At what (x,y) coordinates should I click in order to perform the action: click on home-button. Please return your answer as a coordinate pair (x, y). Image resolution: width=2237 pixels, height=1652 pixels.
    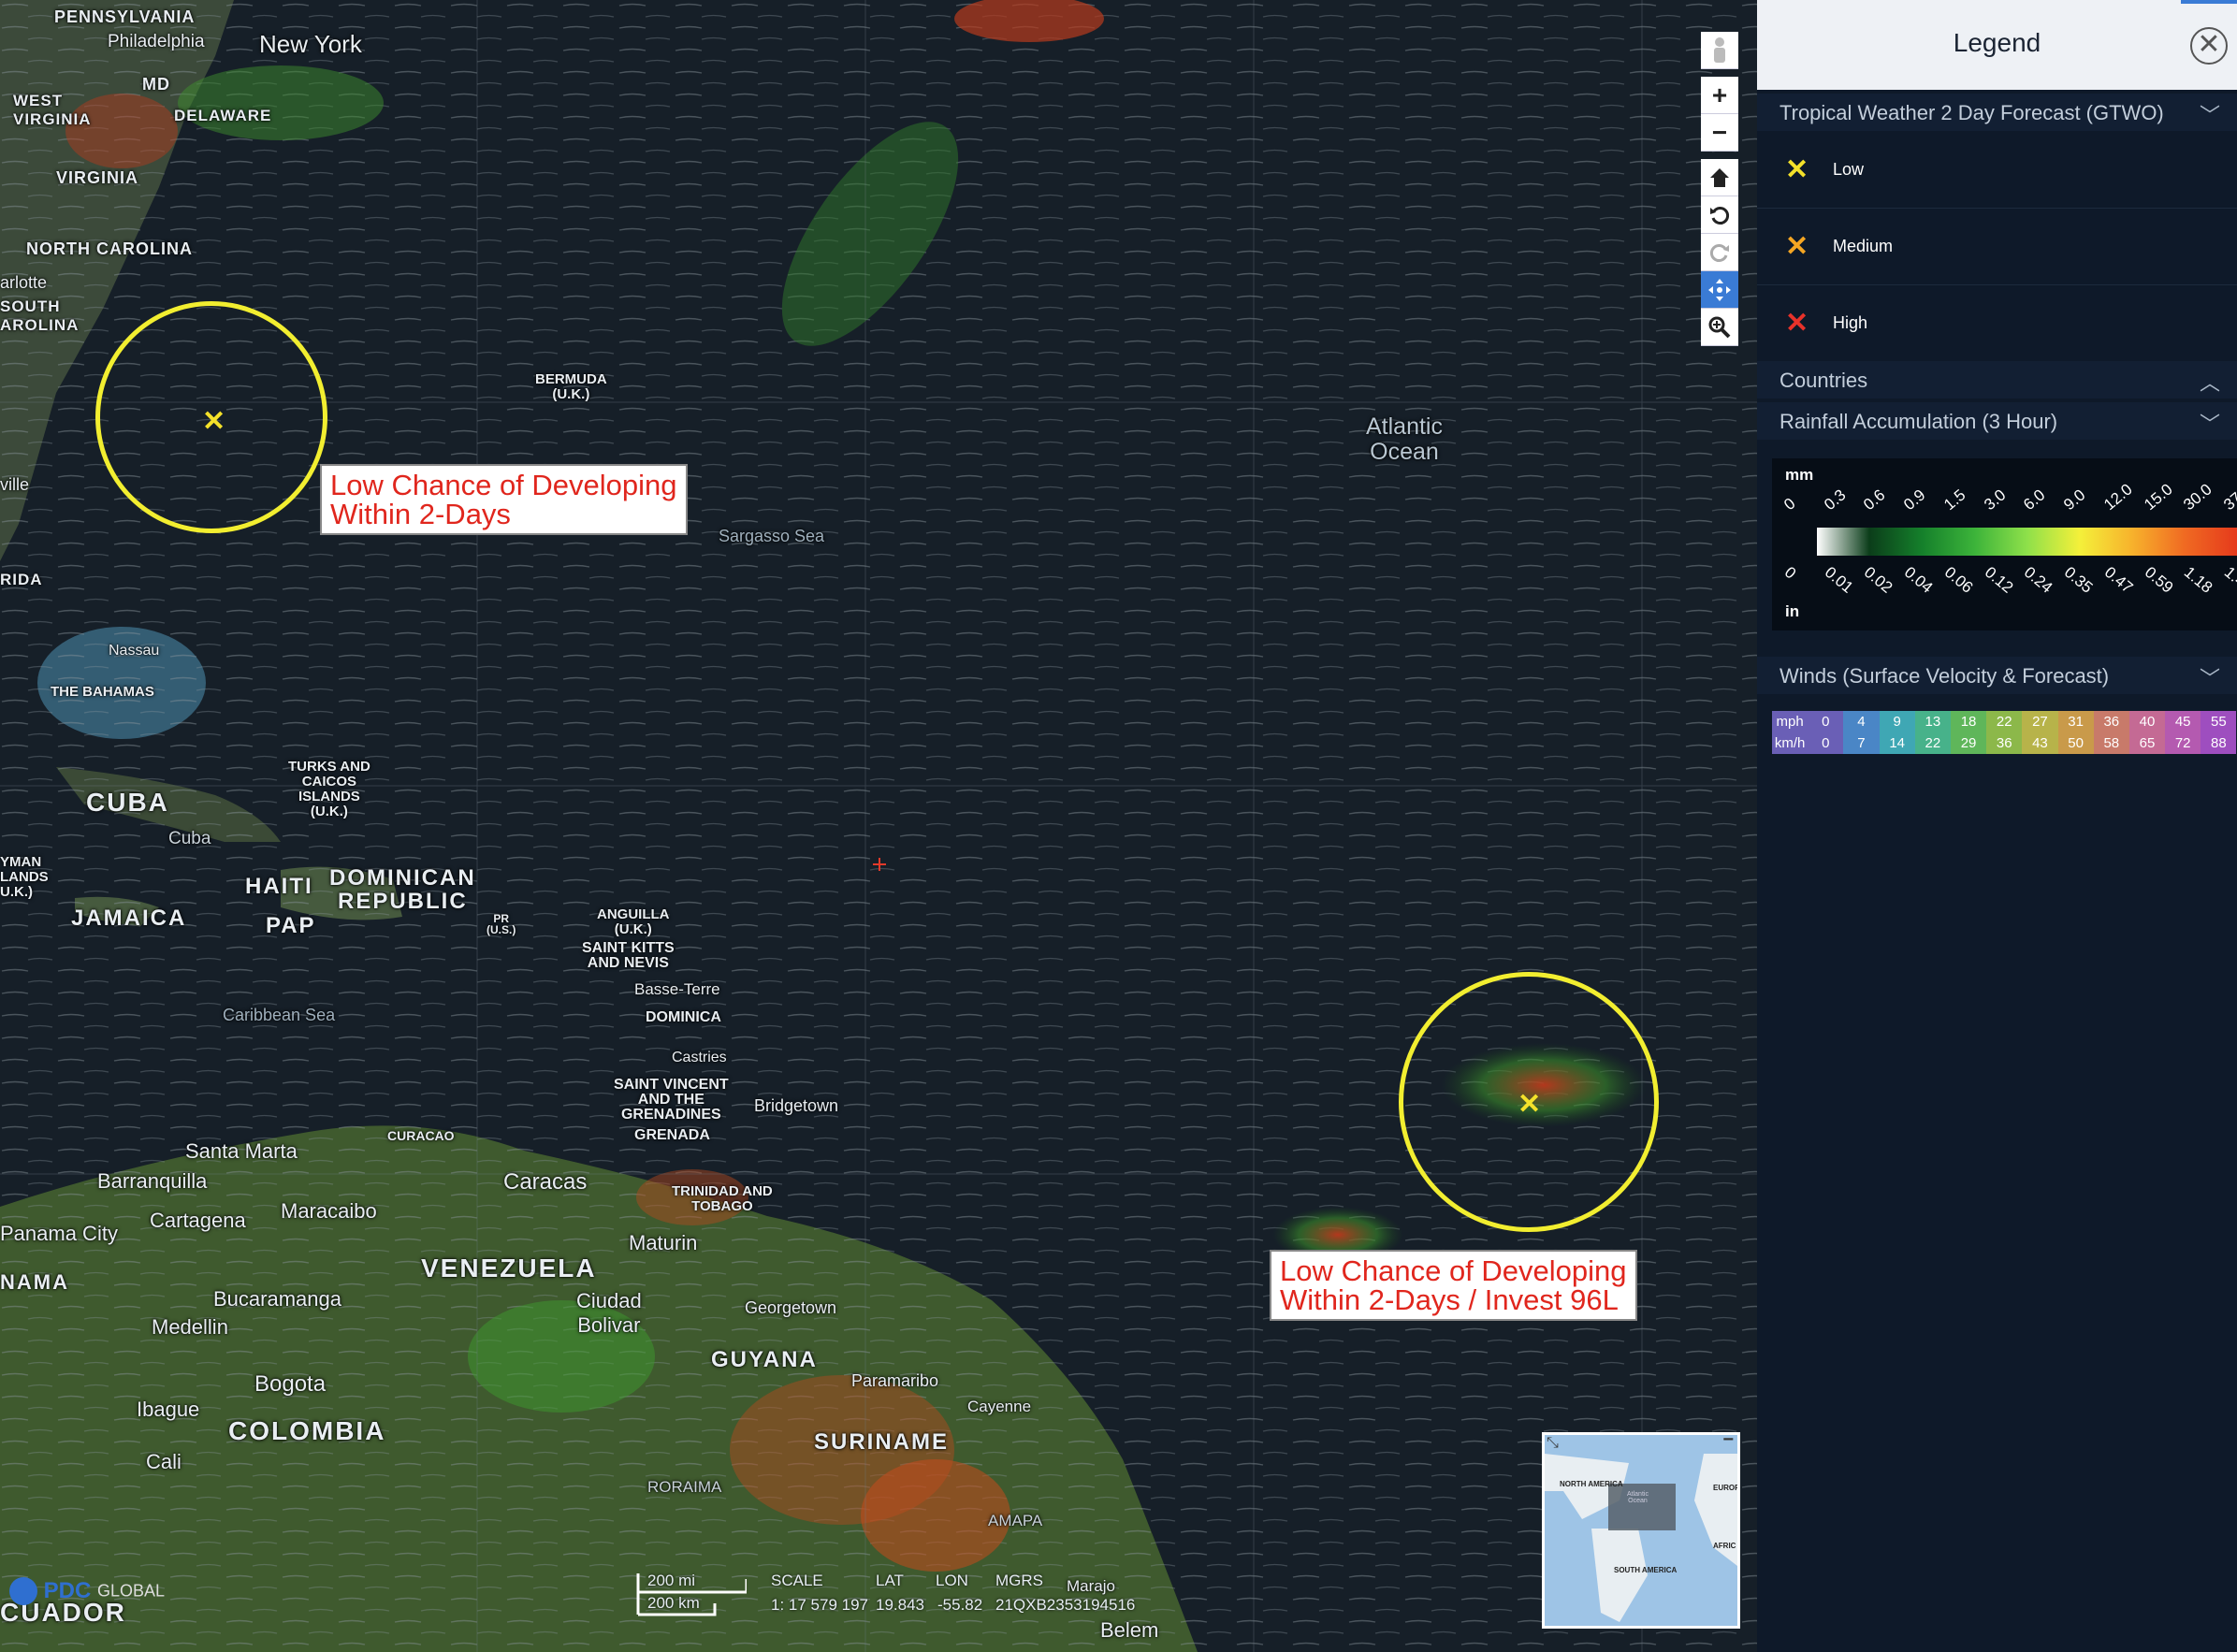
    Looking at the image, I should click on (1720, 177).